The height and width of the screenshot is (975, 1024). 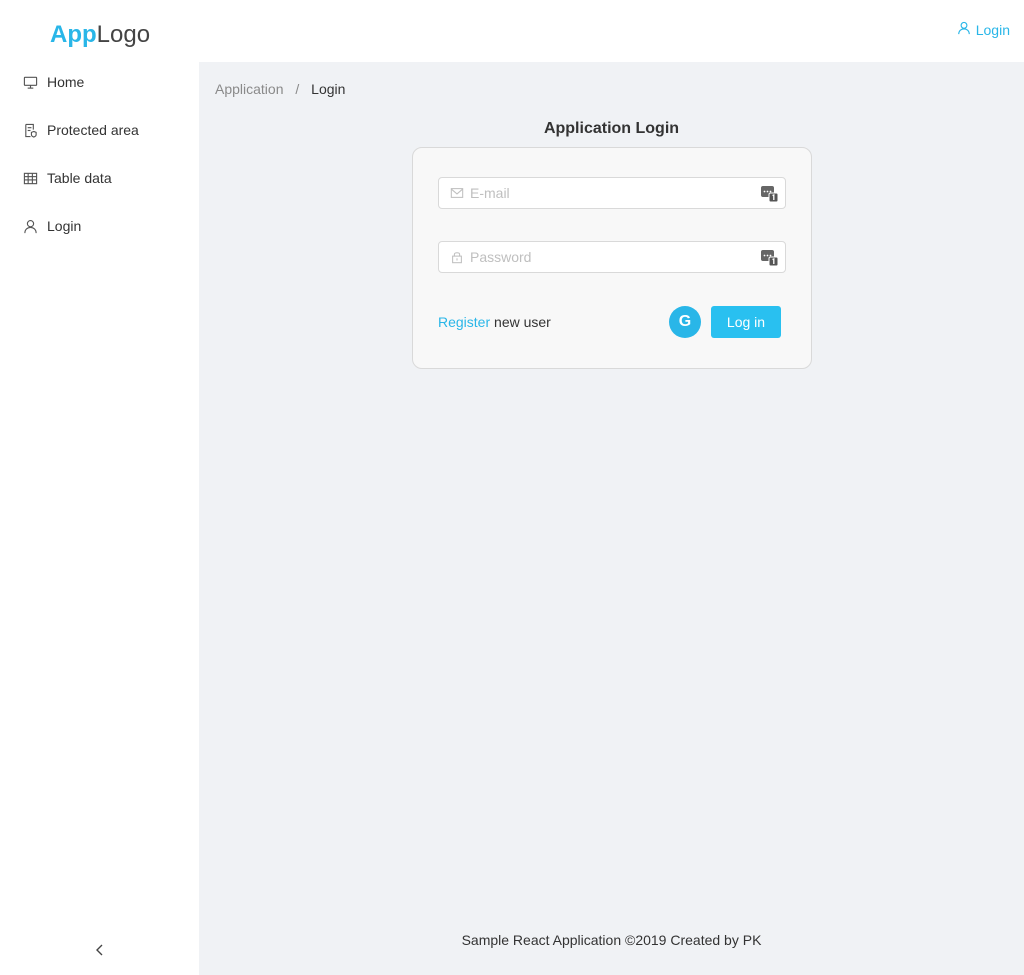 What do you see at coordinates (611, 128) in the screenshot?
I see `page-title: Application Login` at bounding box center [611, 128].